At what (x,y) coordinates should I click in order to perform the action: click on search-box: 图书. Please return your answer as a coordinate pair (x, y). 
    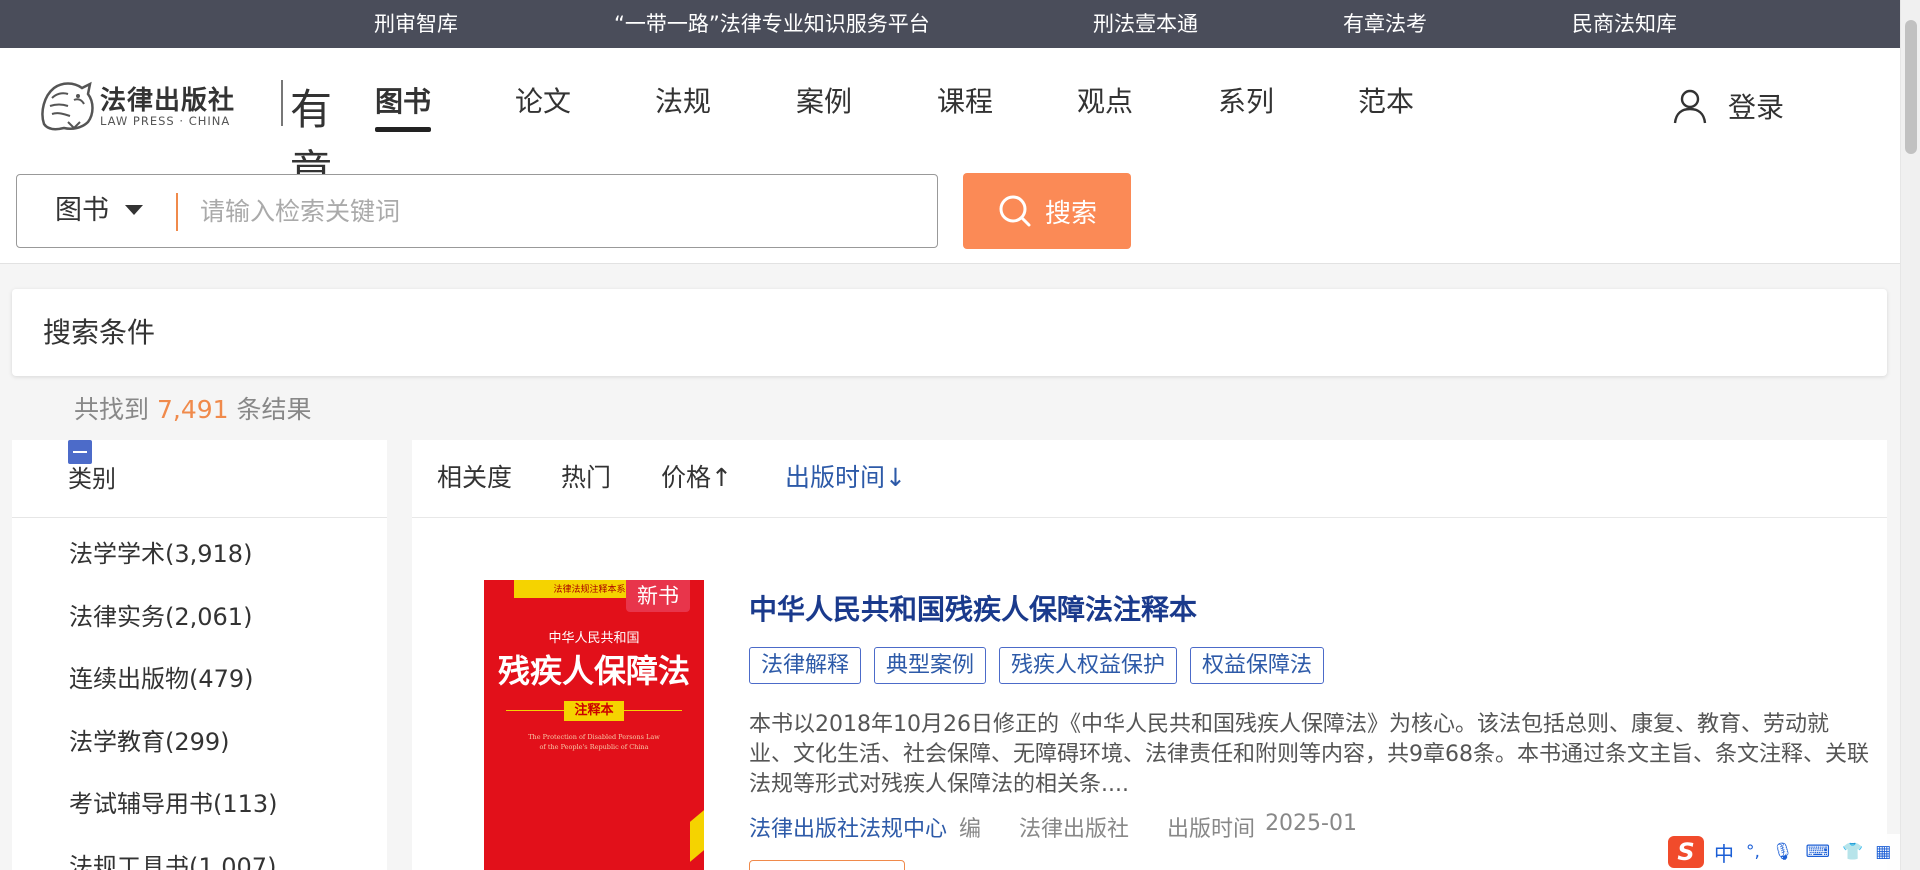
    Looking at the image, I should click on (477, 211).